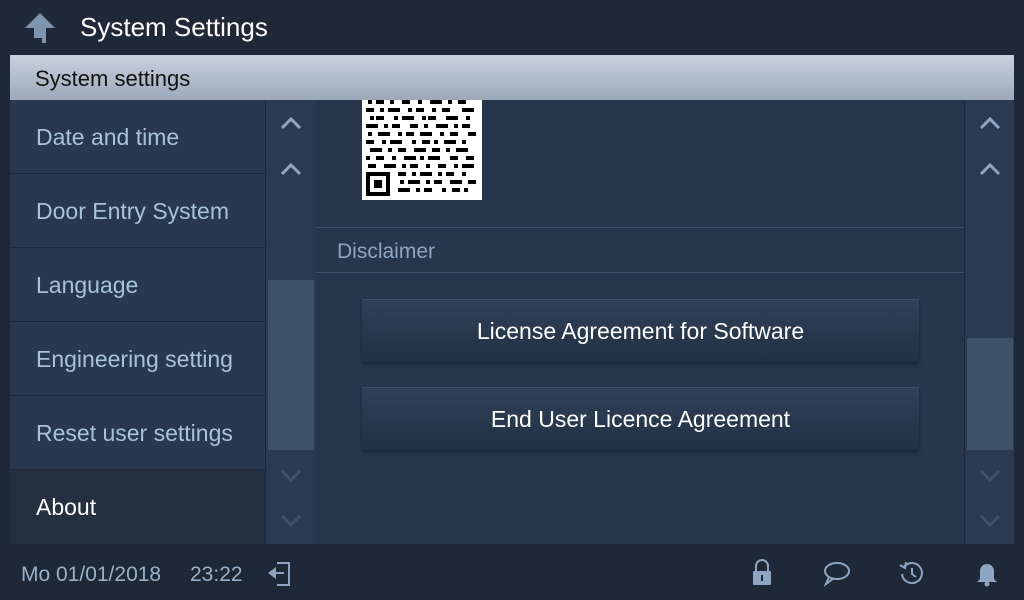  Describe the element at coordinates (912, 573) in the screenshot. I see `history-icon` at that location.